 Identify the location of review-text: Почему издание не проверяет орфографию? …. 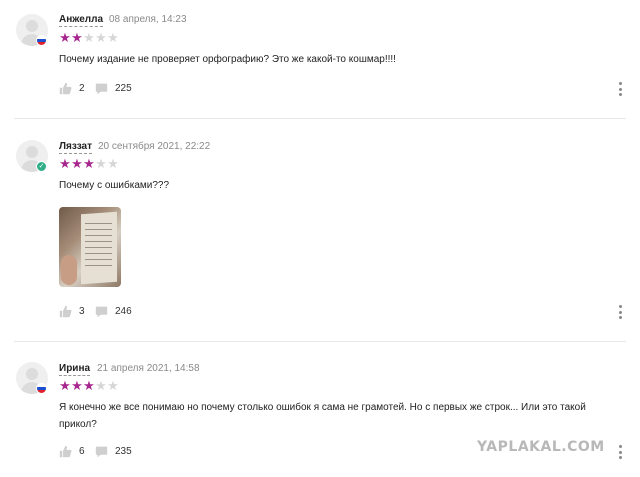
(227, 59).